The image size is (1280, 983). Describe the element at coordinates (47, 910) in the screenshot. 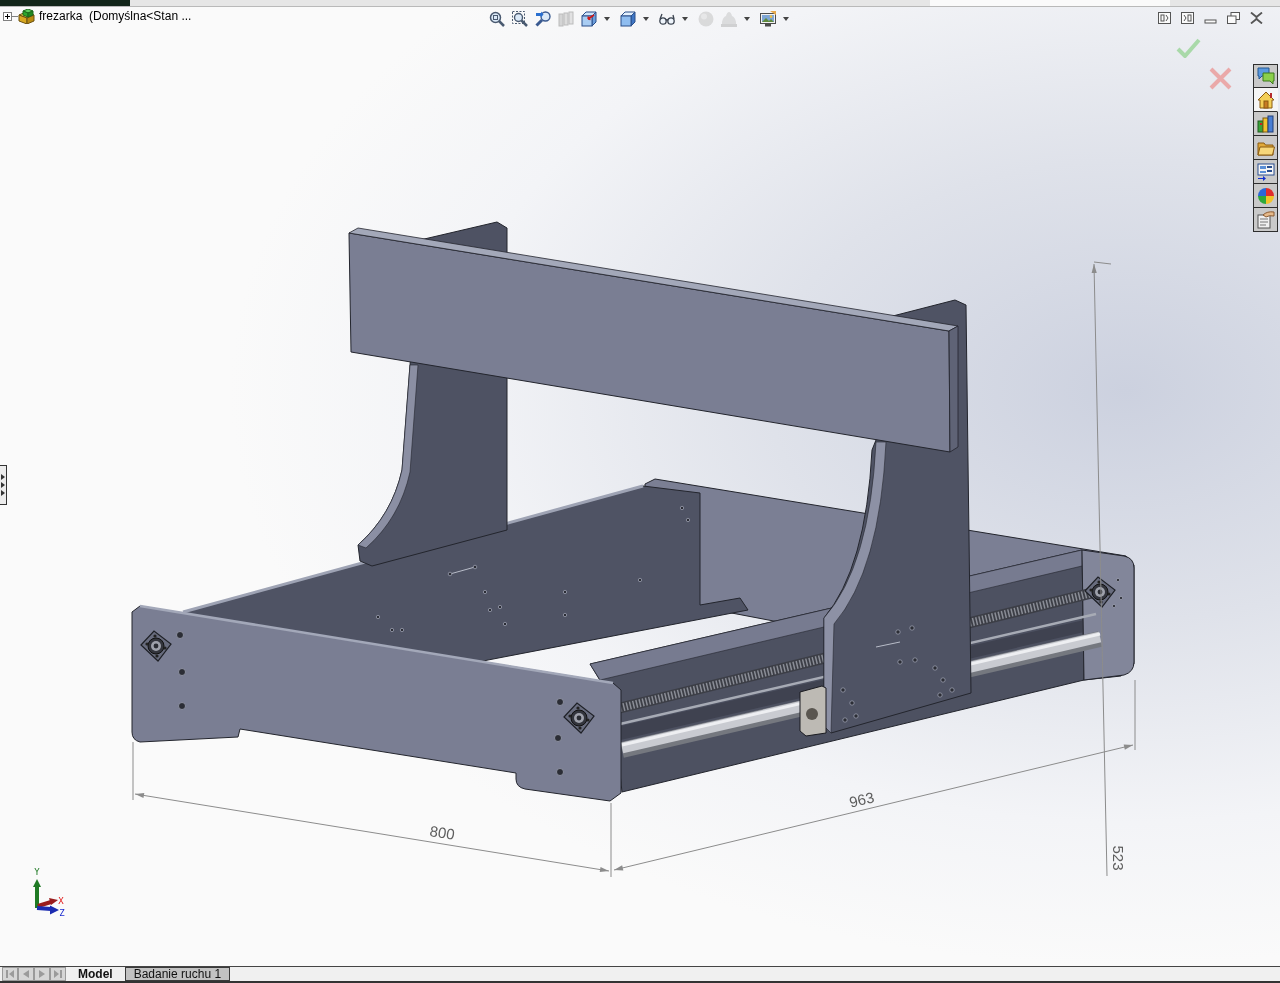

I see `z-axis-arrow` at that location.